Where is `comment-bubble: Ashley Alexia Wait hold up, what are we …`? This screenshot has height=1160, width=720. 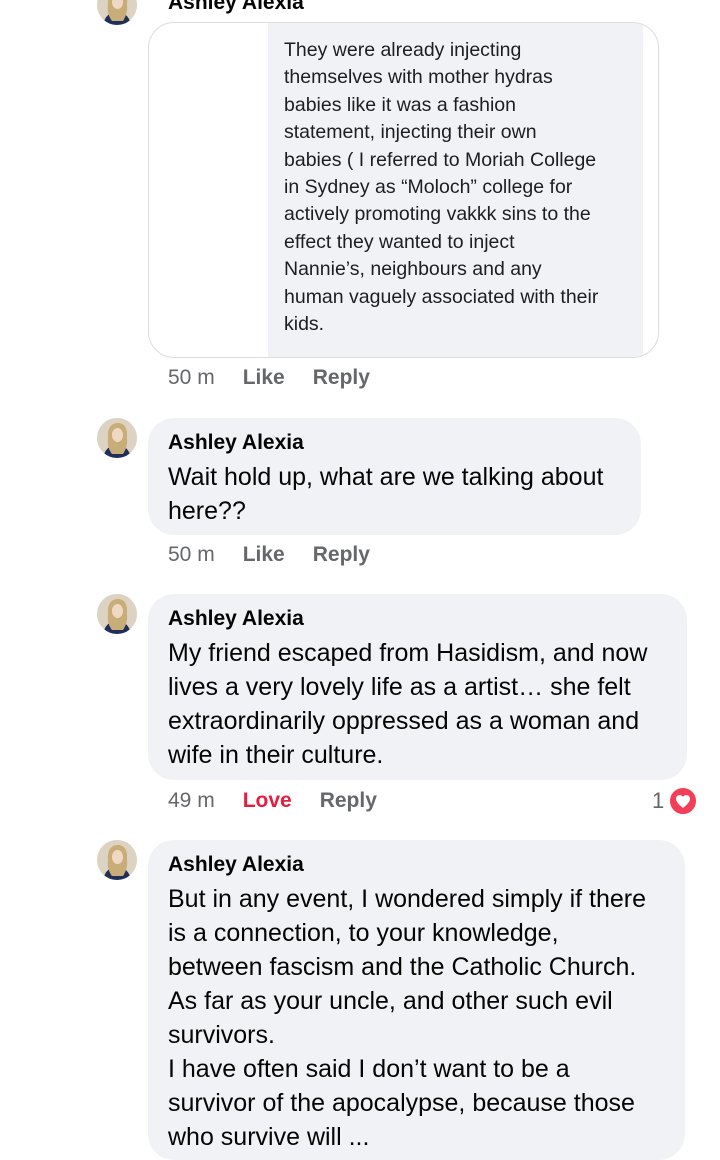
comment-bubble: Ashley Alexia Wait hold up, what are we … is located at coordinates (394, 476).